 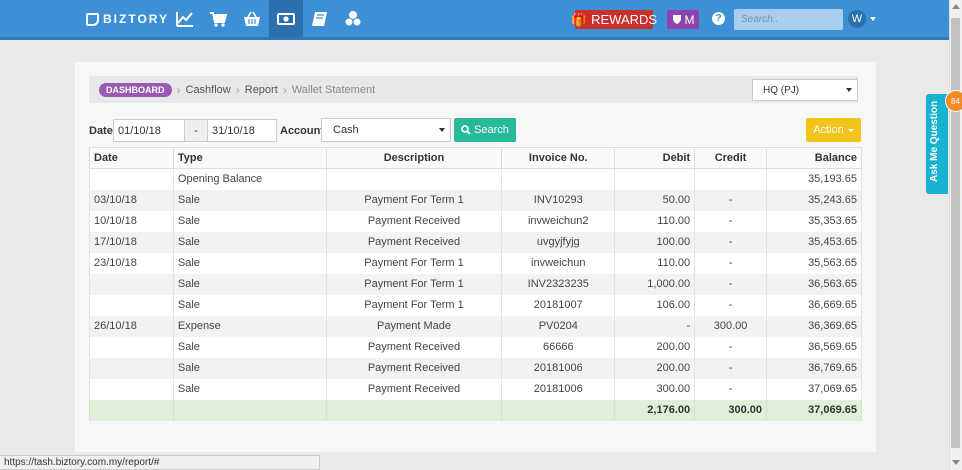 I want to click on totals-row: 2,176.00 300.00 37,069.65, so click(x=475, y=410).